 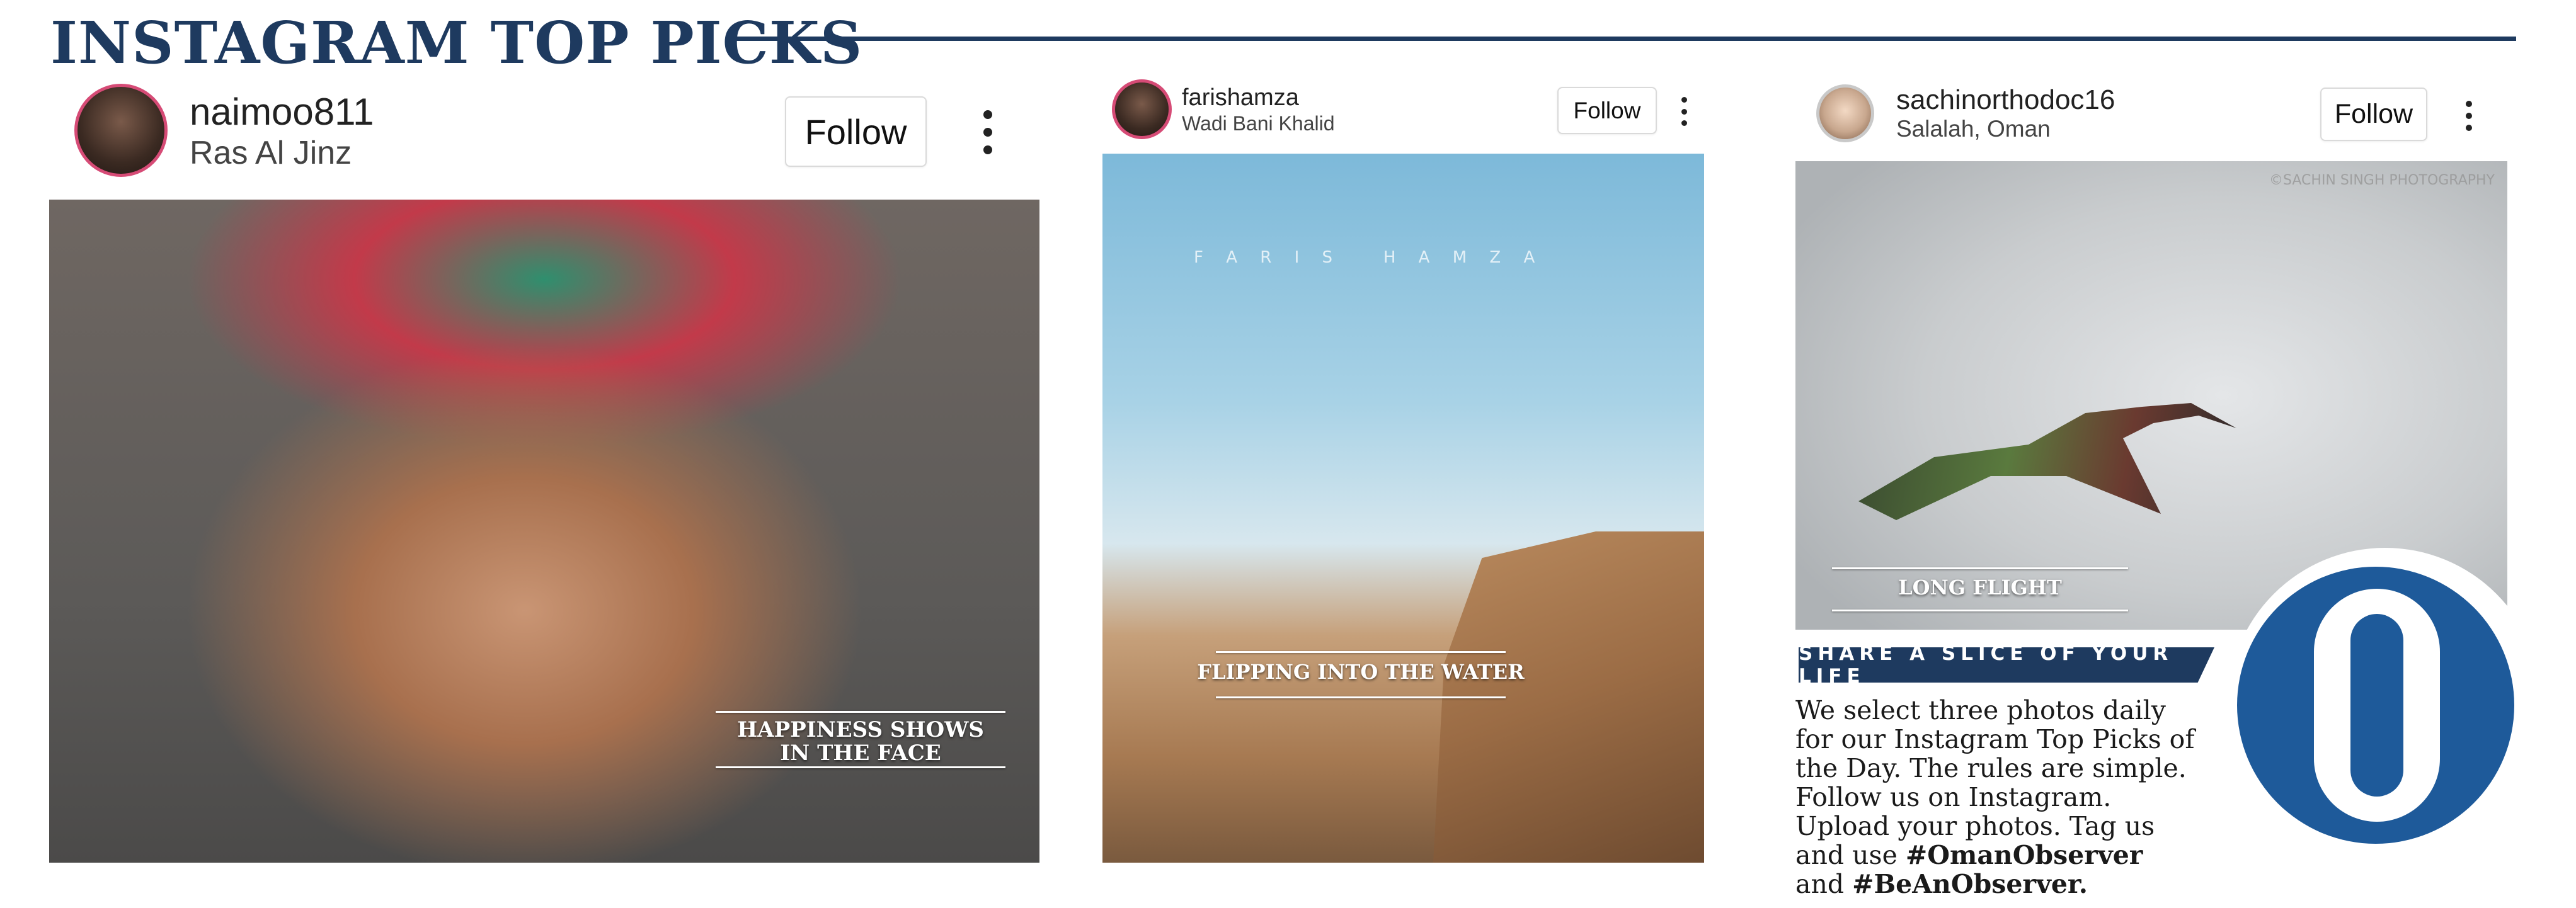 I want to click on location: Salalah, Oman, so click(x=1973, y=129).